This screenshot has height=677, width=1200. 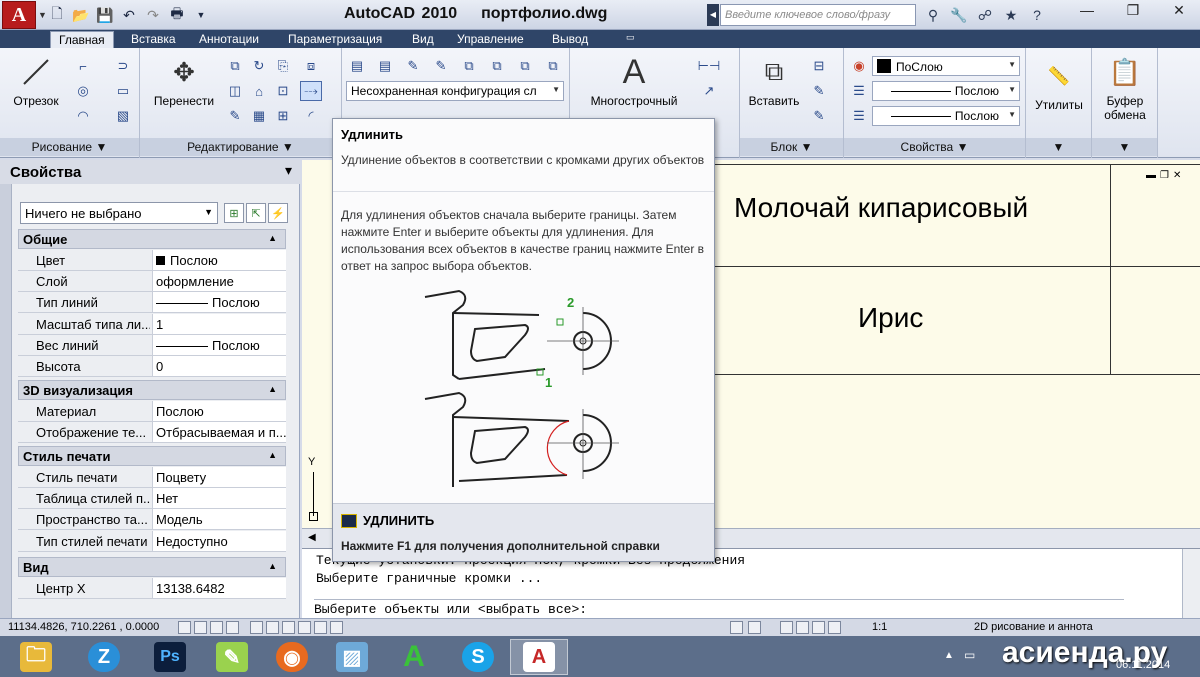 I want to click on taskbar-firefox: ◉, so click(x=292, y=657).